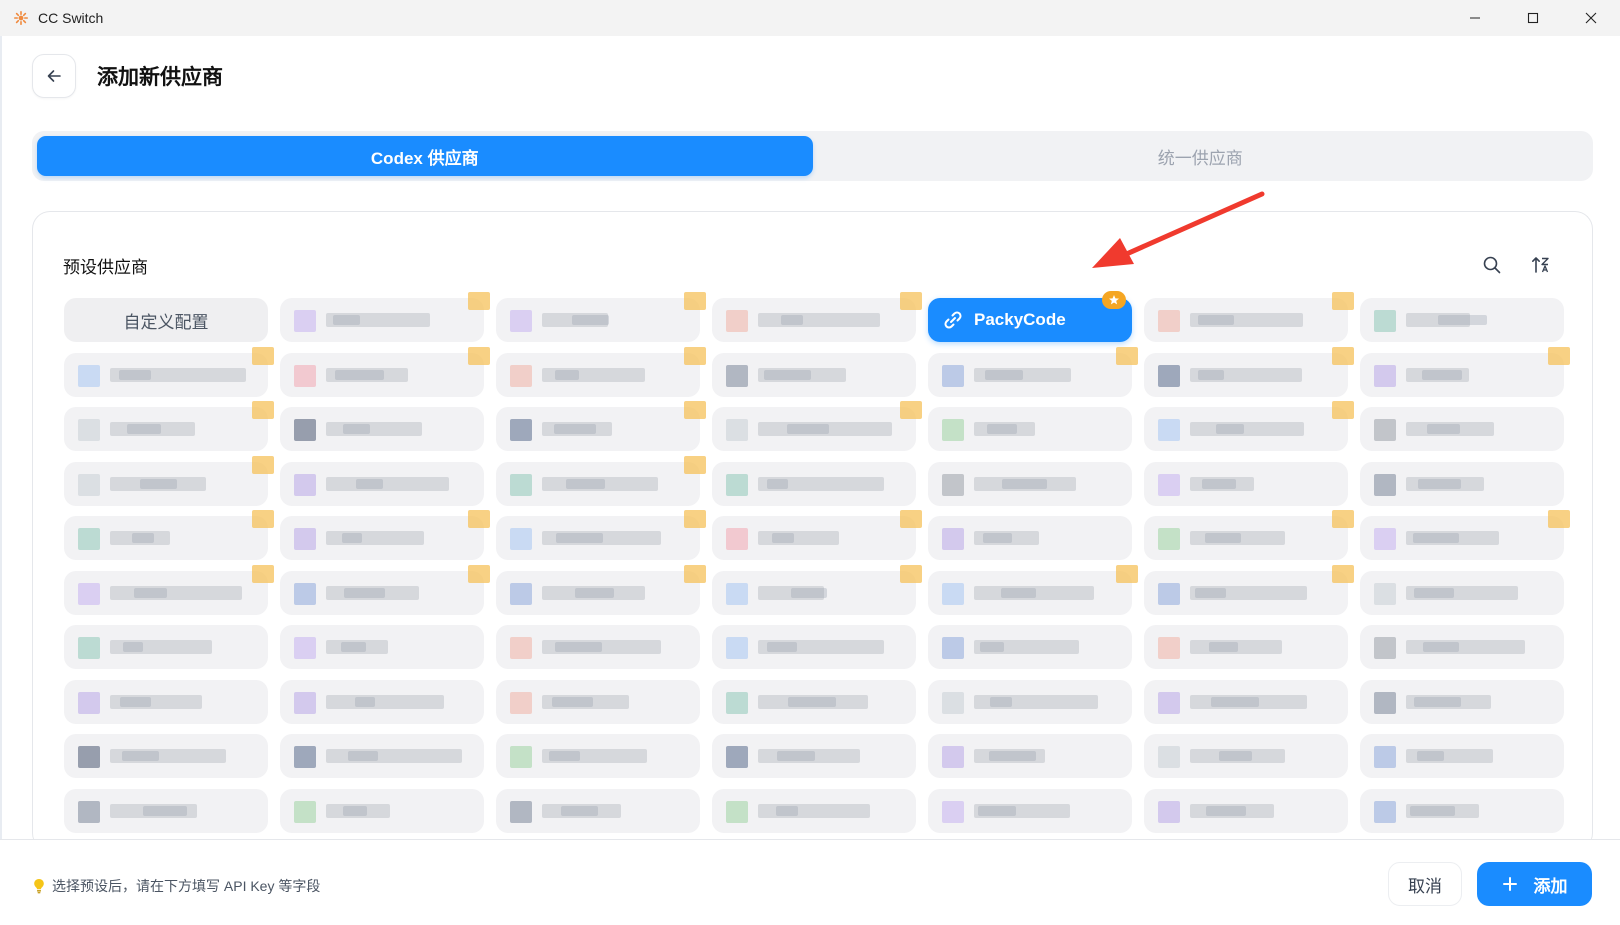  What do you see at coordinates (425, 156) in the screenshot?
I see `tab-codex-provider: Codex 供应商` at bounding box center [425, 156].